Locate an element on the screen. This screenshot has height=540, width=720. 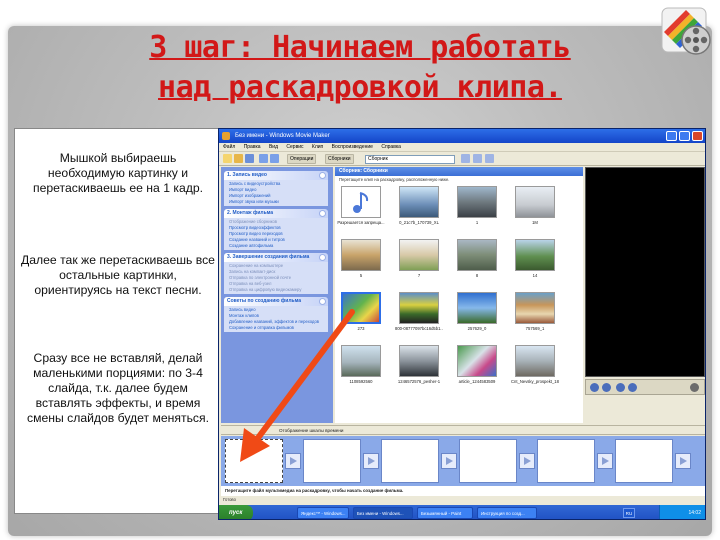
clip-caption: 8 is located at coordinates (477, 275).